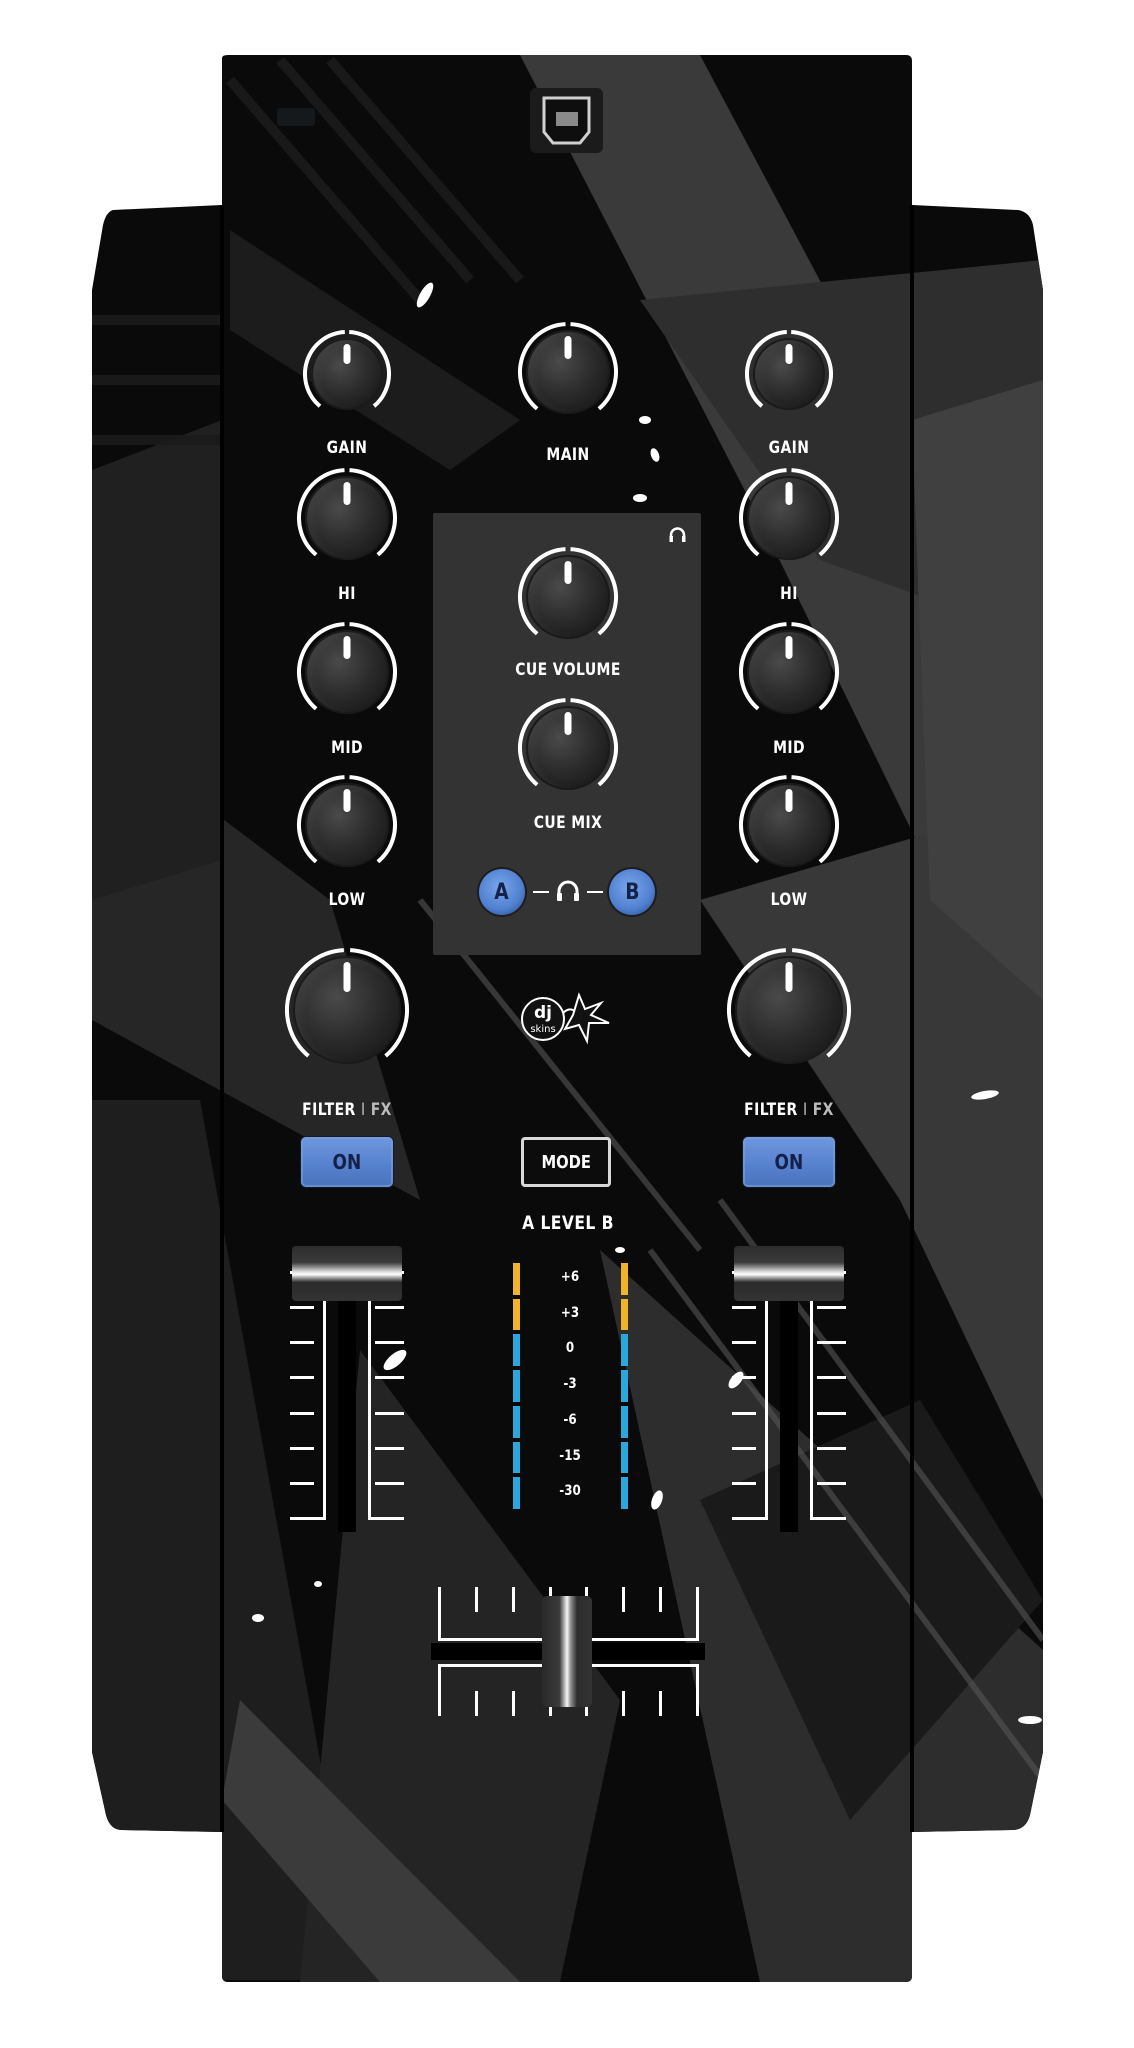  I want to click on cue-link-line-right, so click(595, 892).